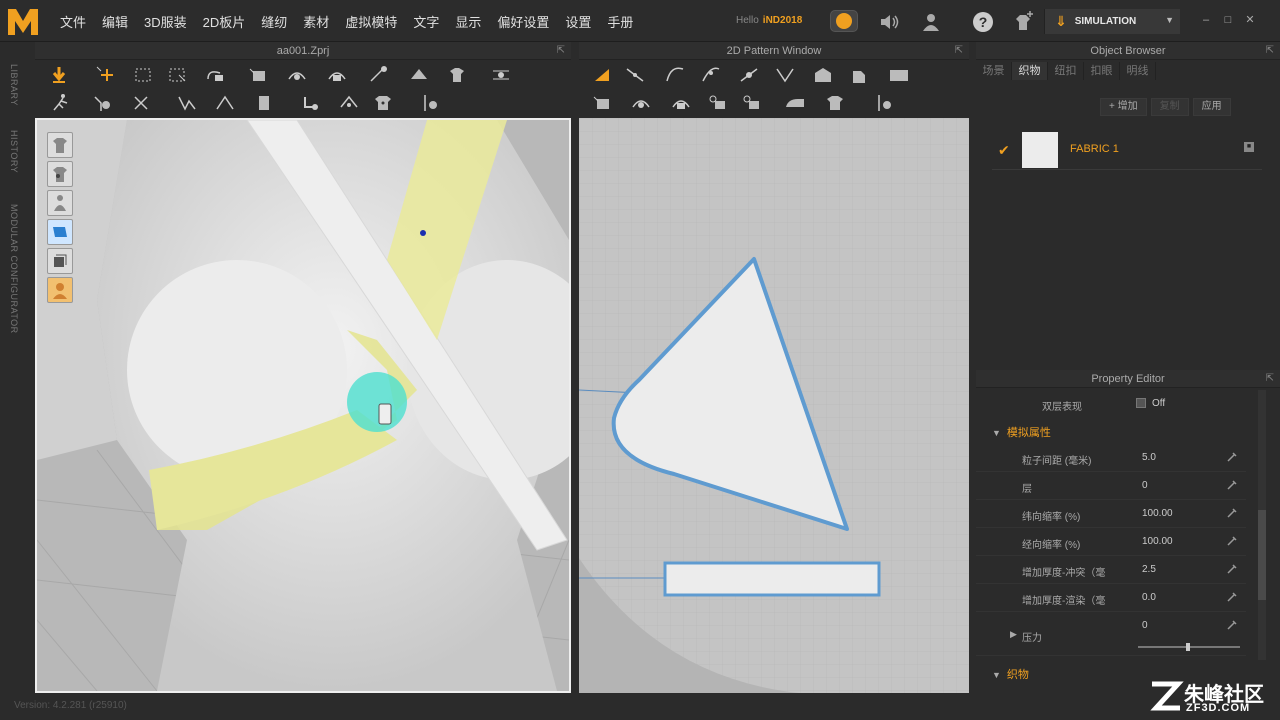 This screenshot has height=720, width=1280. I want to click on pattern-dart-icon, so click(785, 75).